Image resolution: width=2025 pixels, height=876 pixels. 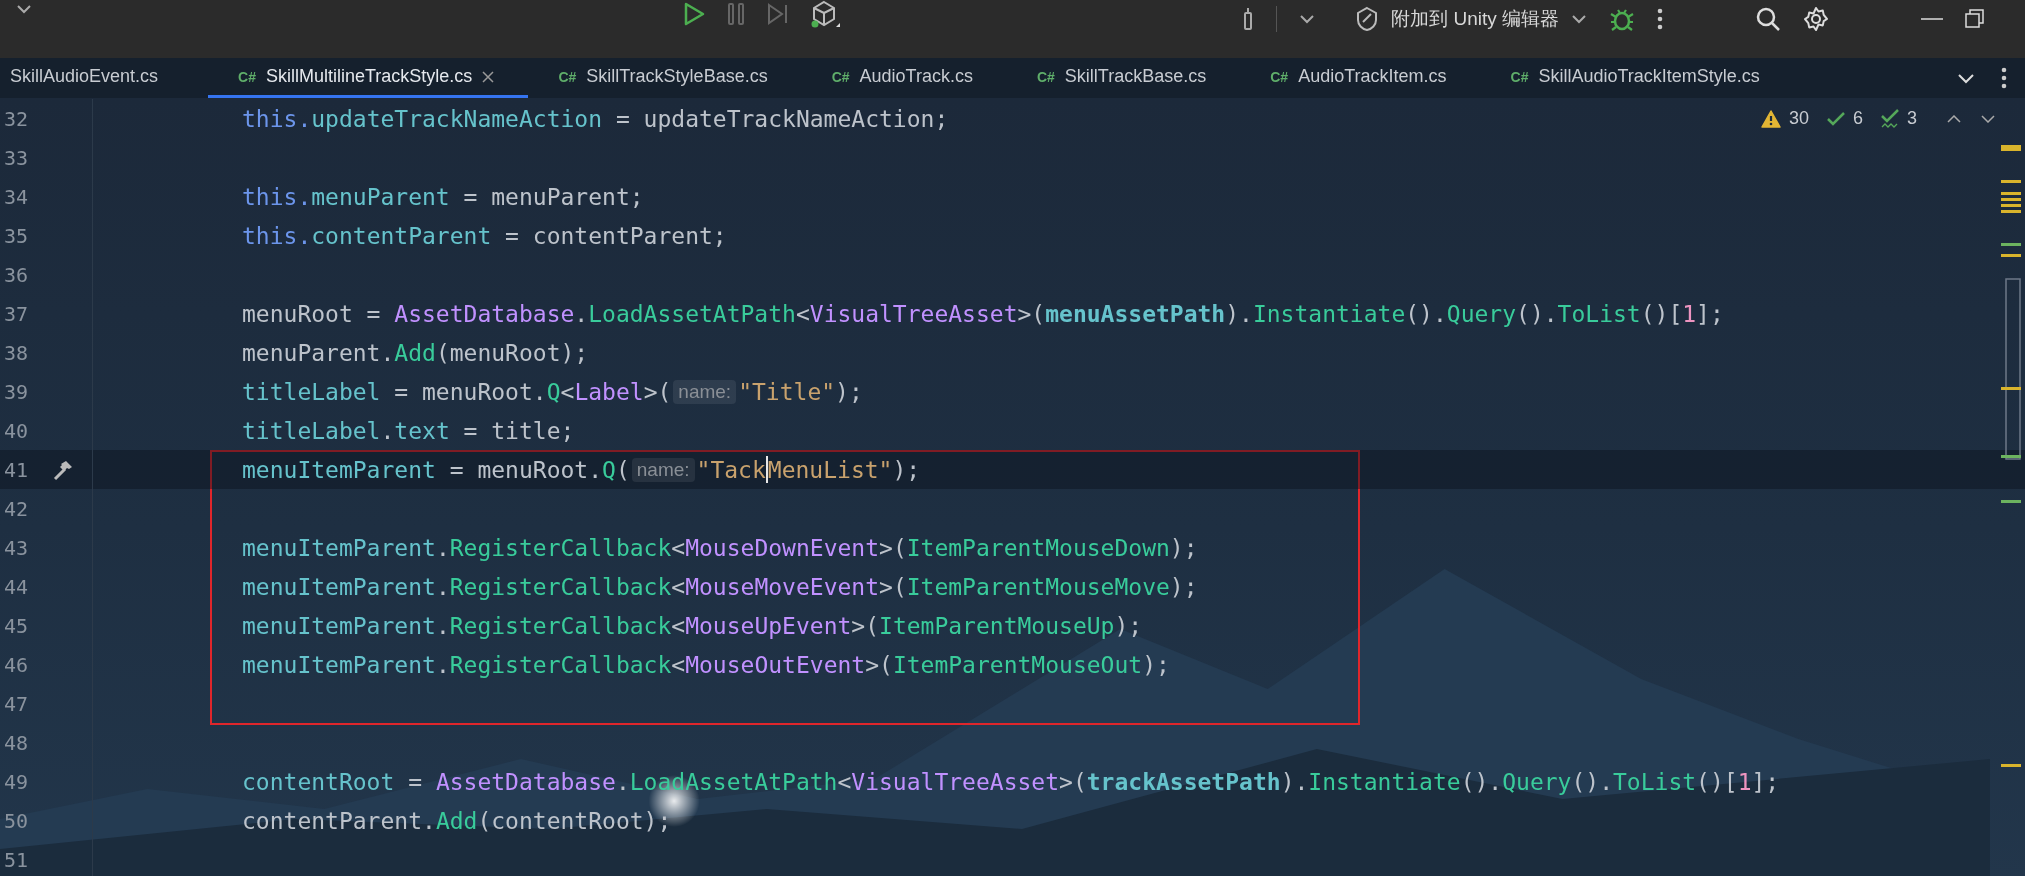 I want to click on shield-icon, so click(x=1367, y=19).